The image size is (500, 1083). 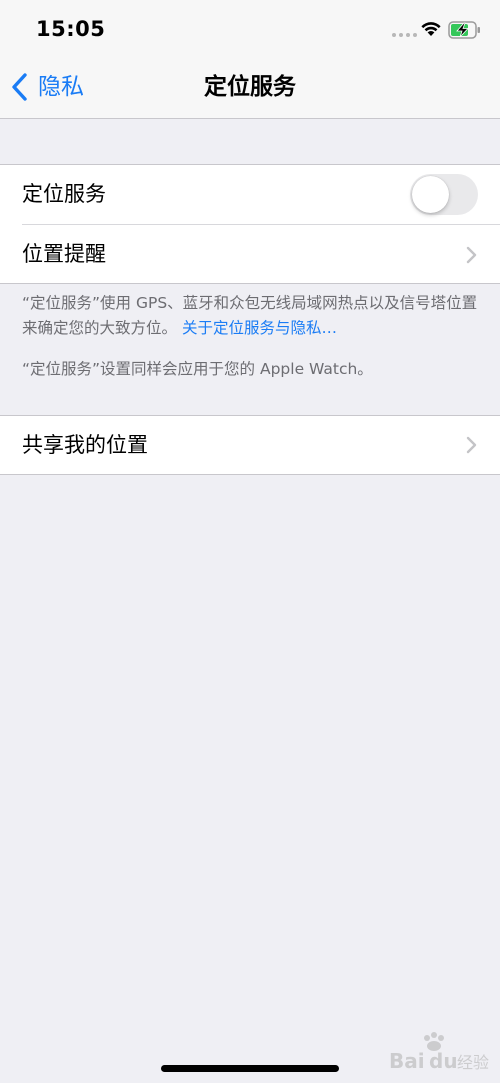 I want to click on page-title: 定位服务, so click(x=250, y=87).